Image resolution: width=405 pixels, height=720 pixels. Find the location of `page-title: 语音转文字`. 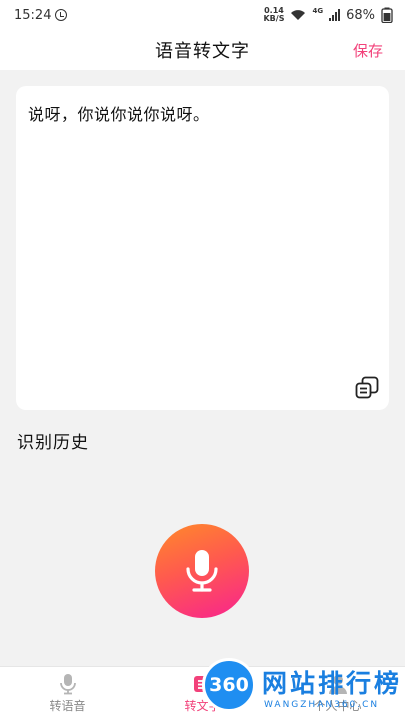

page-title: 语音转文字 is located at coordinates (202, 51).